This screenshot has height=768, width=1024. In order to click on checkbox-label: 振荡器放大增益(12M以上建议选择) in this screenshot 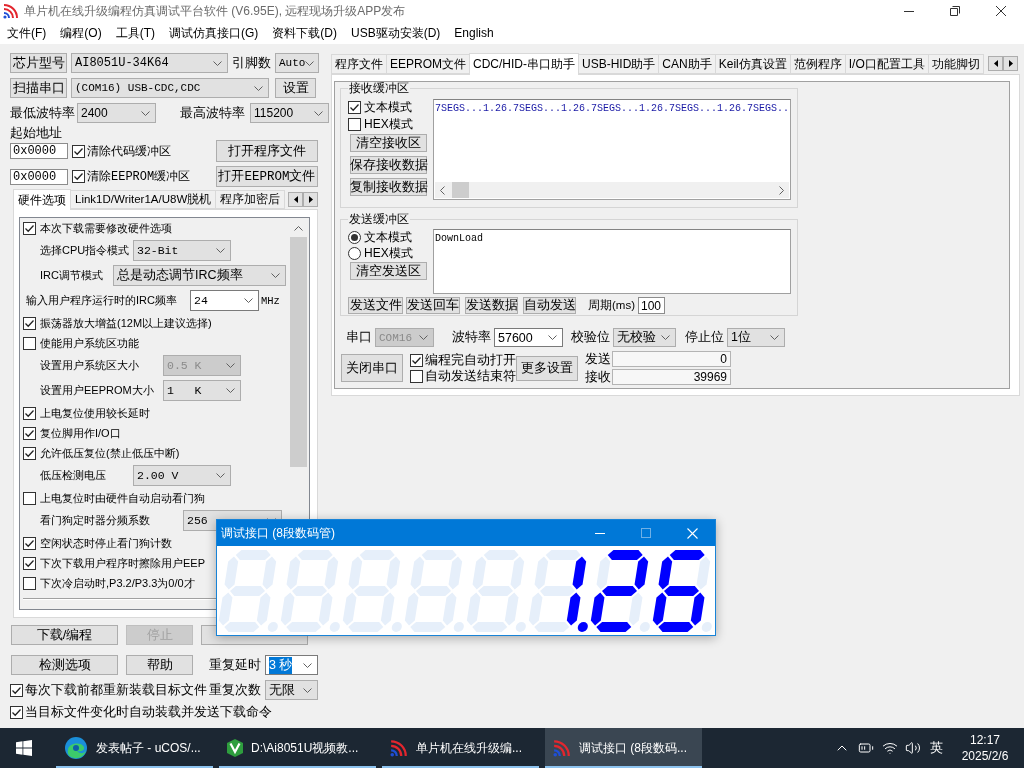, I will do `click(126, 323)`.